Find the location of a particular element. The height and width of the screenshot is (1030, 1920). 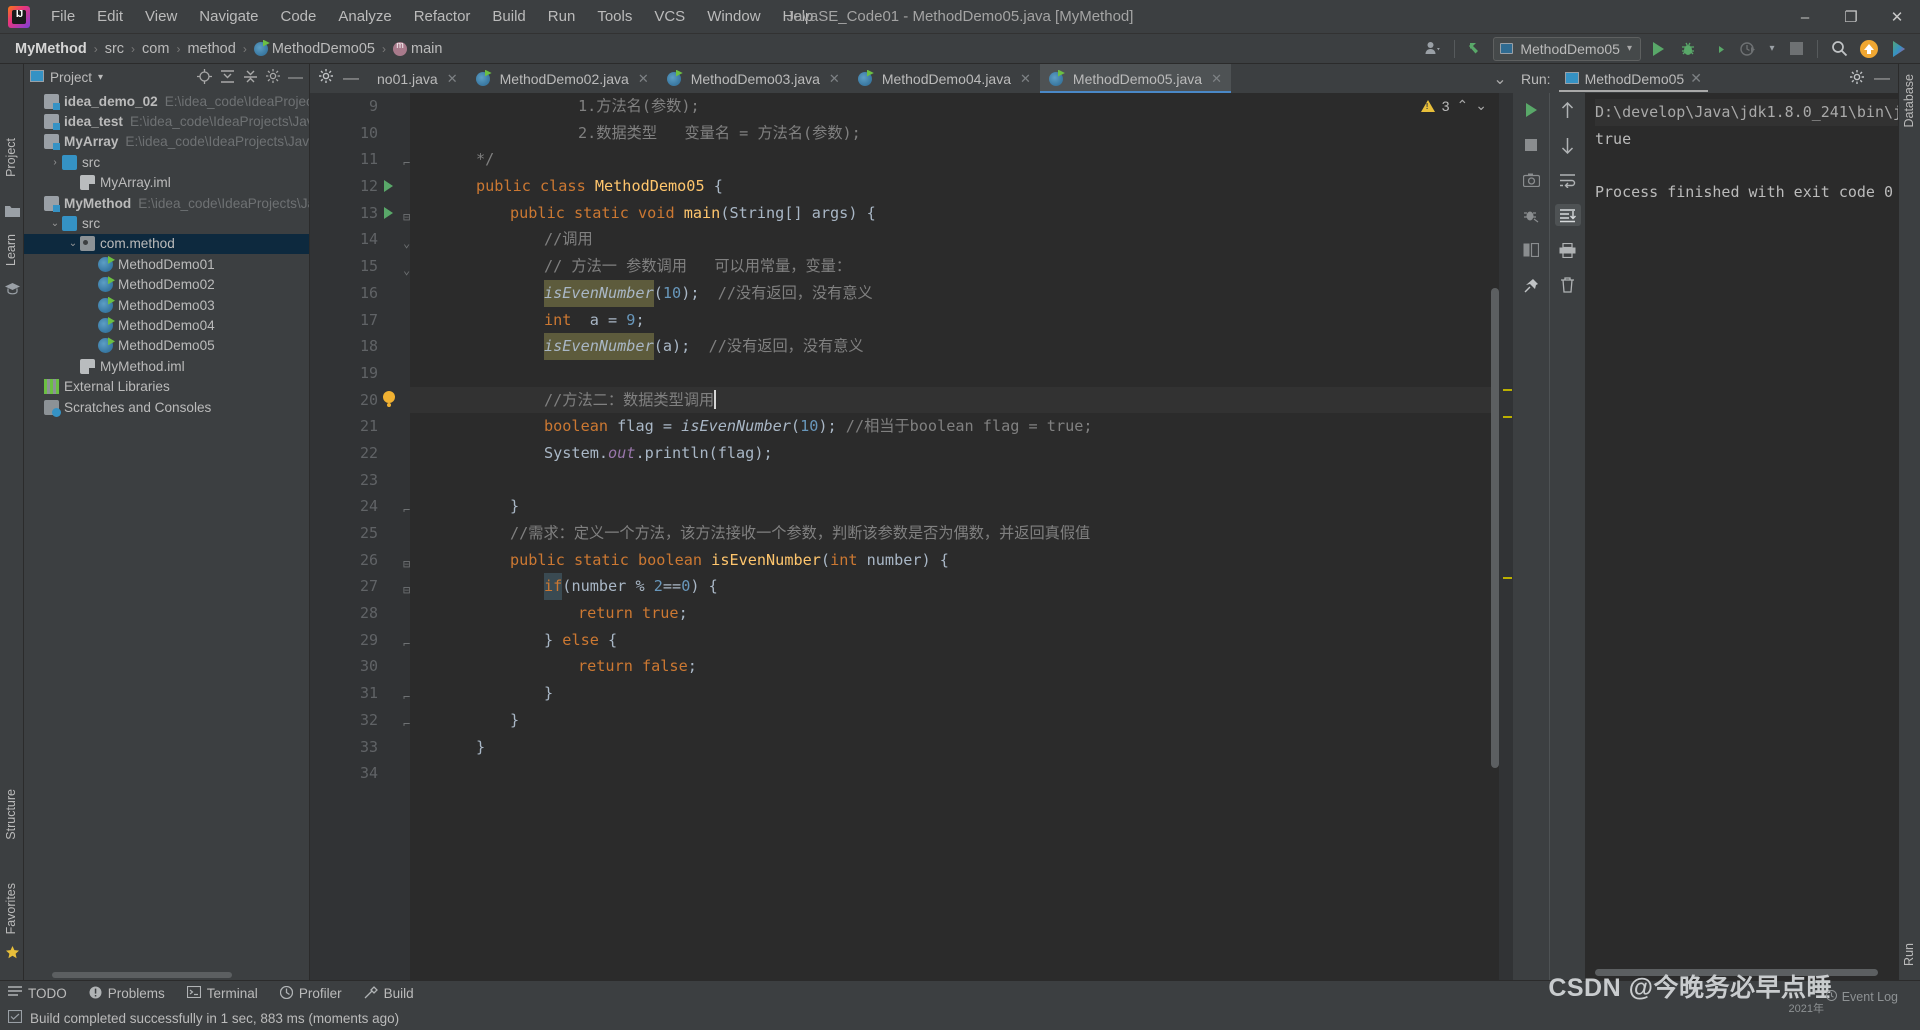

folder-icon is located at coordinates (12, 211).